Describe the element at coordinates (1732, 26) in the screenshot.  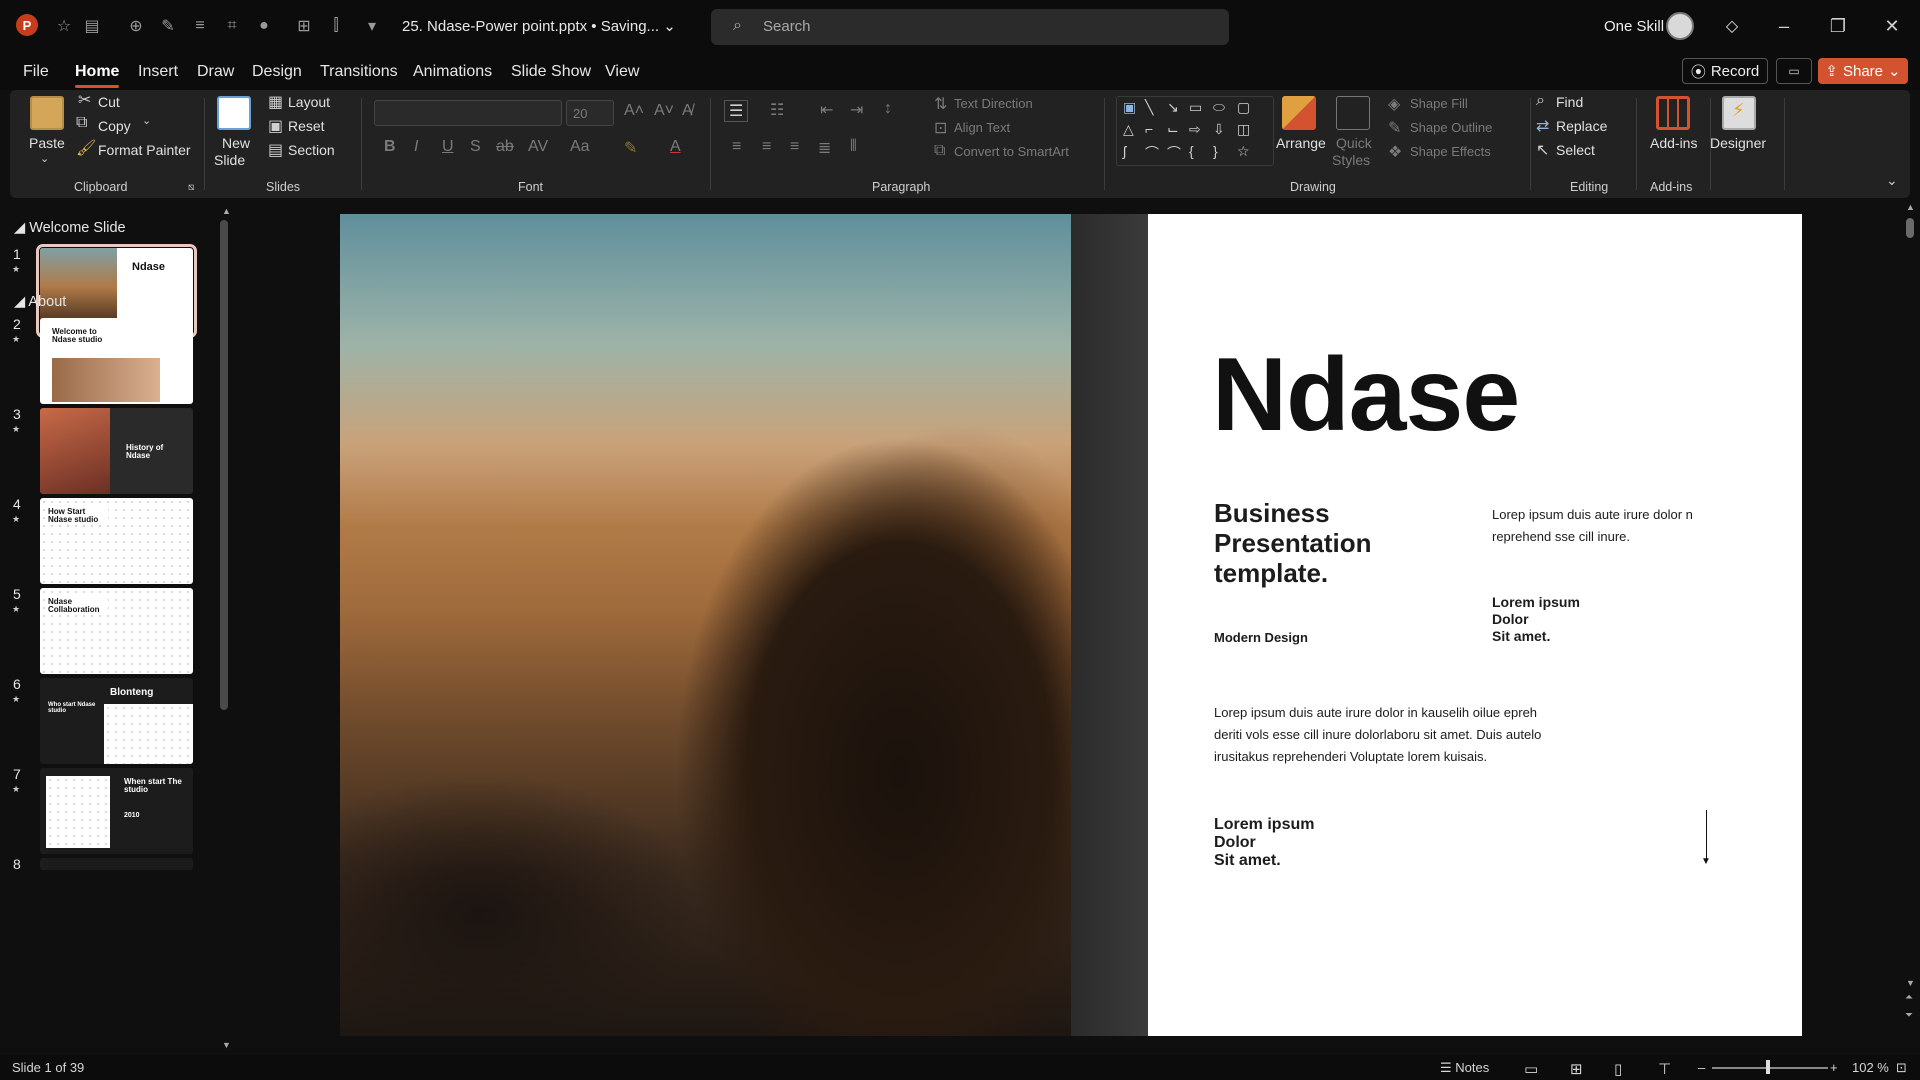
I see `premium-diamond-icon: ◇` at that location.